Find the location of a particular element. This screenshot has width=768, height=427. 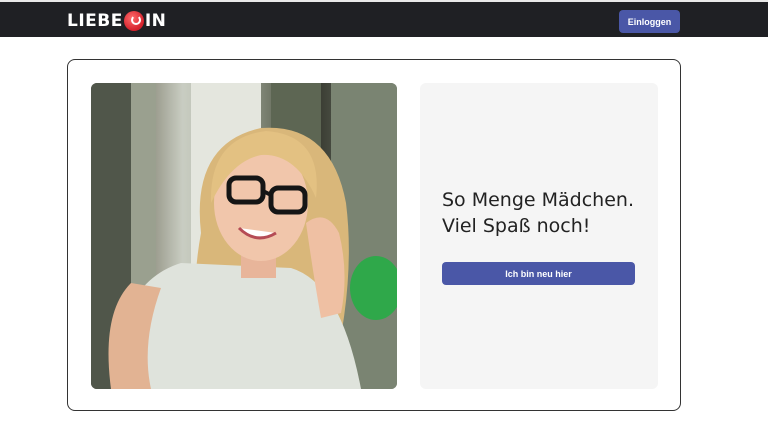

logo-text-right: IN is located at coordinates (155, 21).